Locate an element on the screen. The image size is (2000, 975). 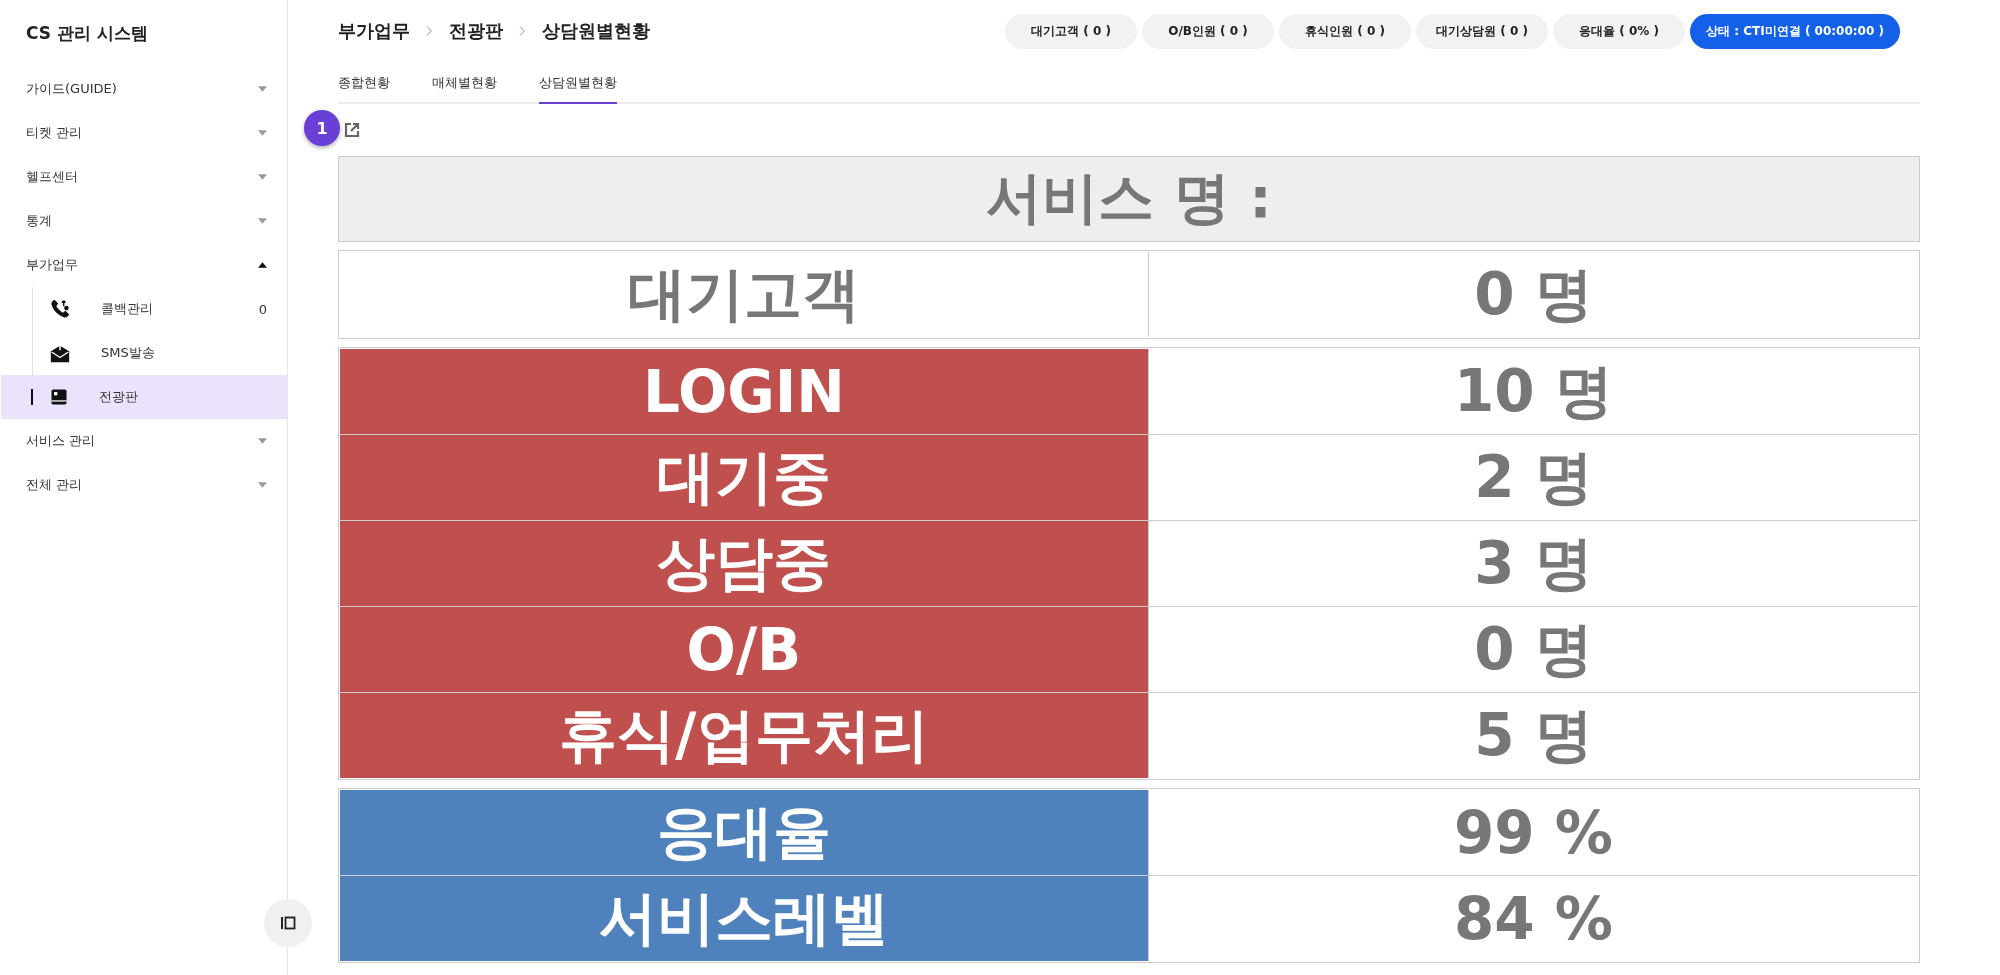
metric-value: 2 명 is located at coordinates (1532, 477).